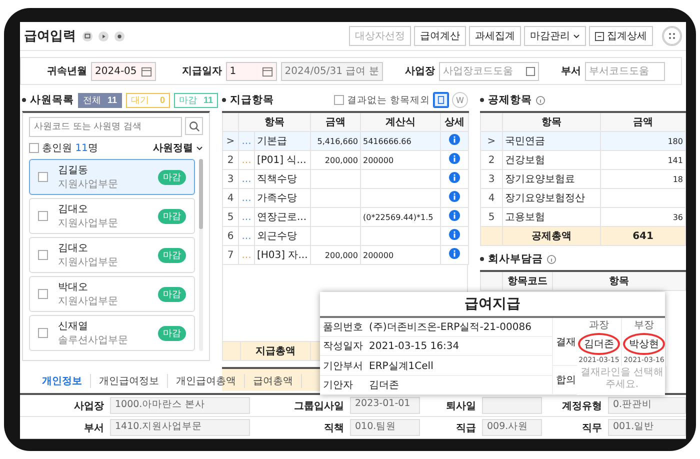 This screenshot has width=700, height=459. What do you see at coordinates (230, 236) in the screenshot?
I see `row-number: 6` at bounding box center [230, 236].